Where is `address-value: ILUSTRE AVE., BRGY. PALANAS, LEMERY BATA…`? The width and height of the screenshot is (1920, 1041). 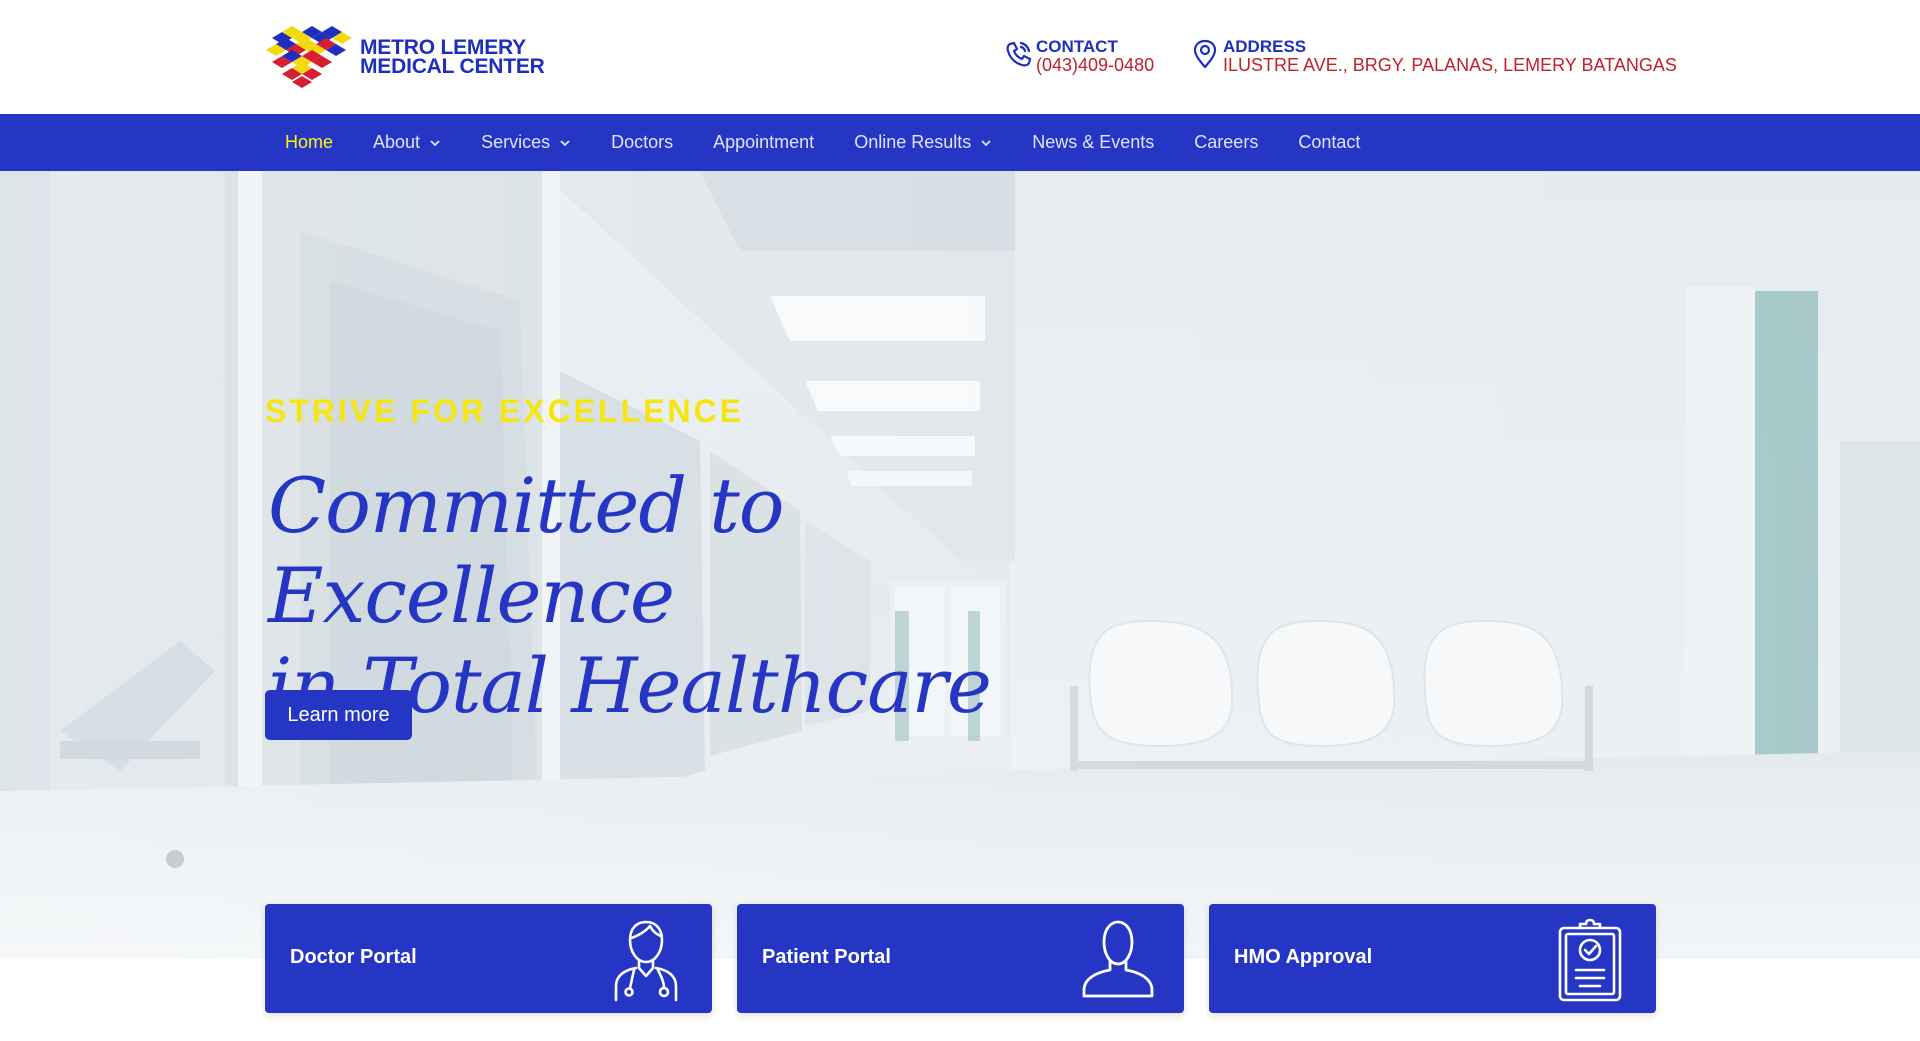
address-value: ILUSTRE AVE., BRGY. PALANAS, LEMERY BATA… is located at coordinates (1450, 65).